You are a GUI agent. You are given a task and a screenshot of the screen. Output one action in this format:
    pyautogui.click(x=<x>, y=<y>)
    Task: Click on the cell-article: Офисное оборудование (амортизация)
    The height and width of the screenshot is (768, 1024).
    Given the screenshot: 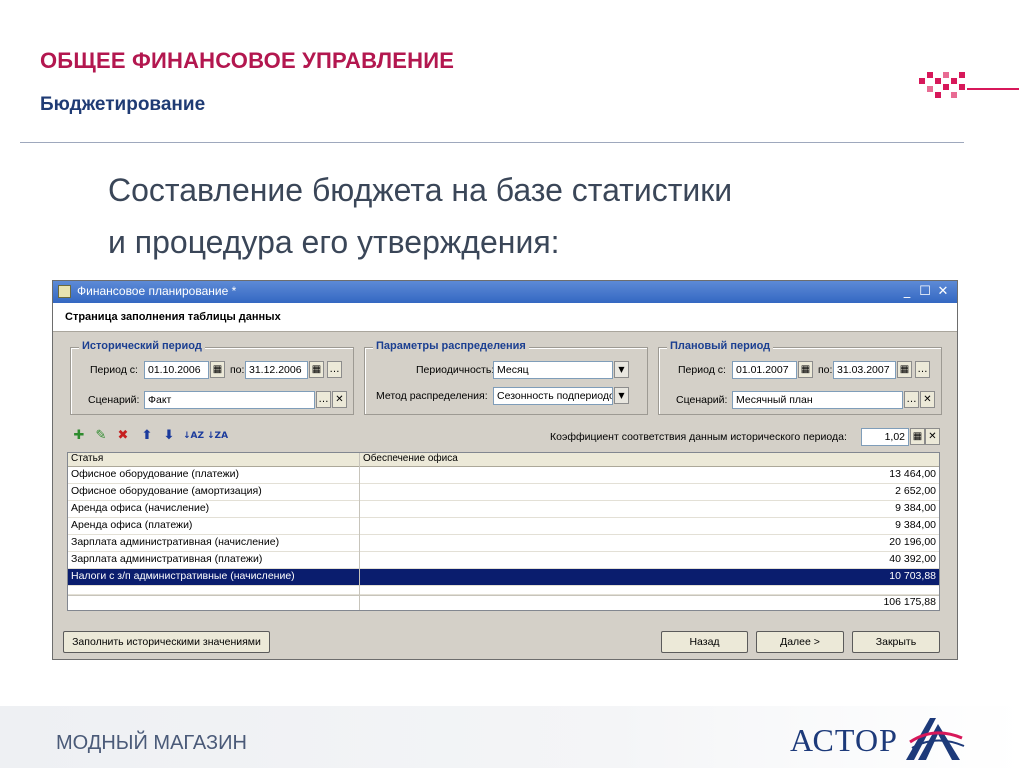 What is the action you would take?
    pyautogui.click(x=166, y=491)
    